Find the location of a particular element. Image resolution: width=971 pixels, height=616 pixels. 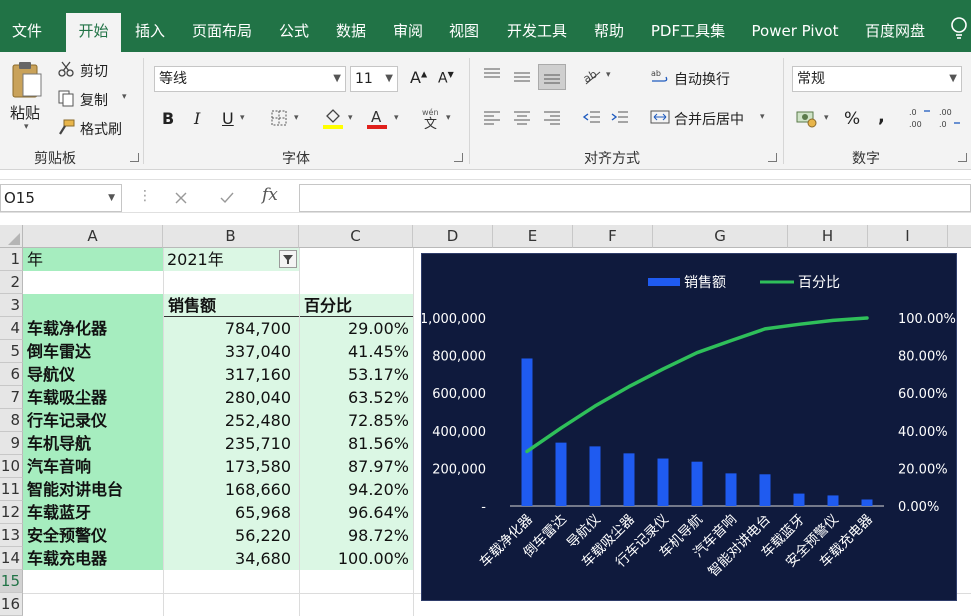

table-header-sales: 销售额 is located at coordinates (231, 305).